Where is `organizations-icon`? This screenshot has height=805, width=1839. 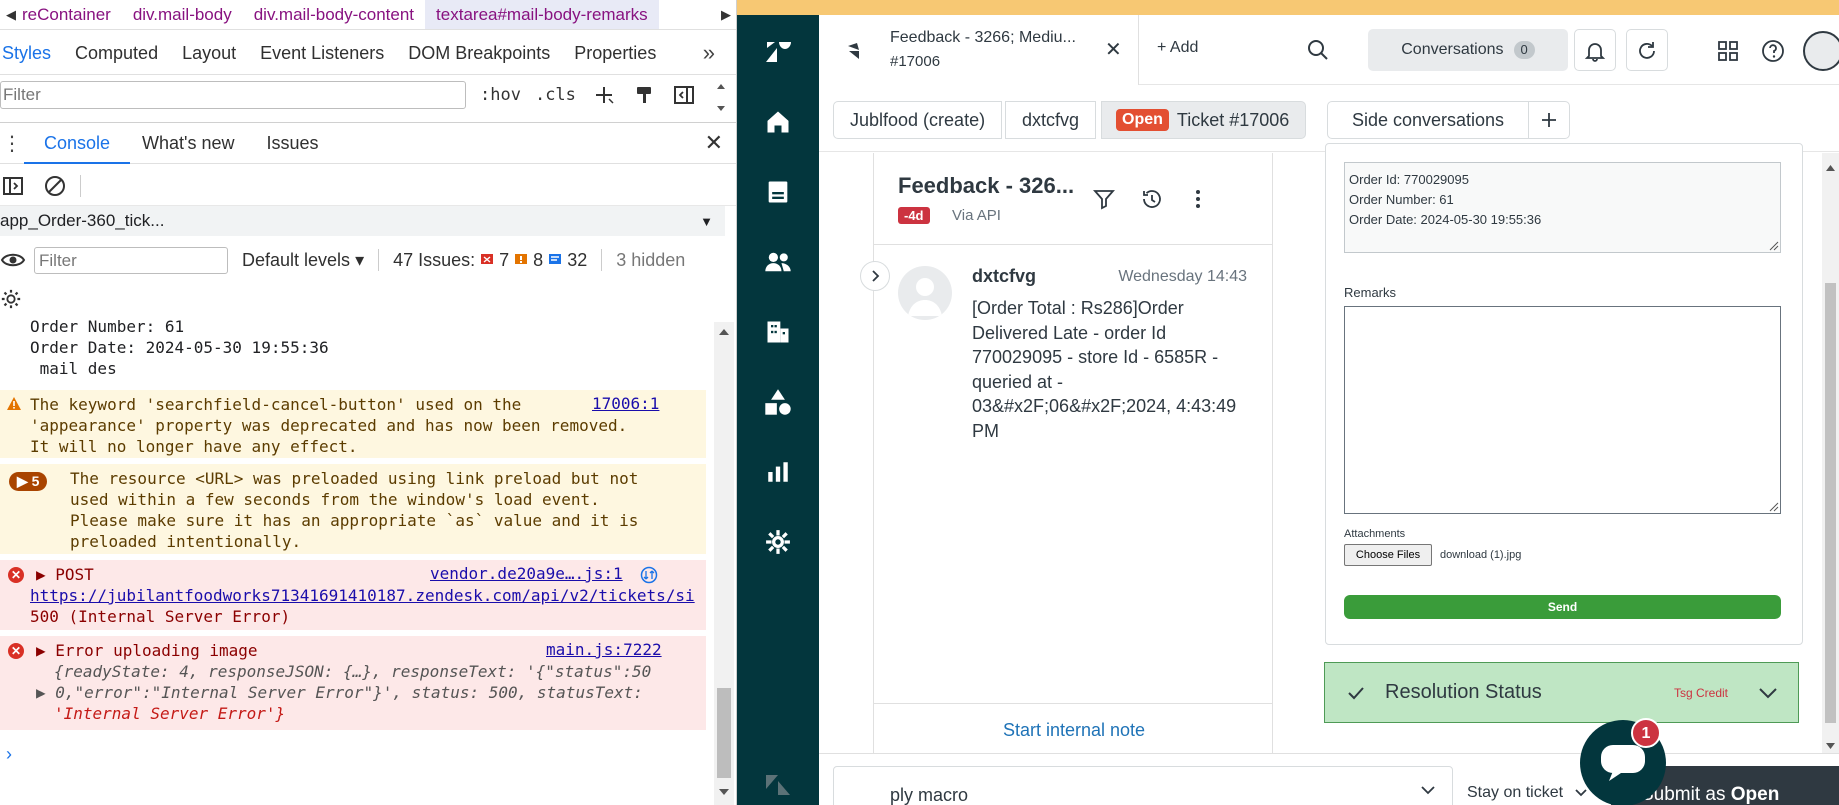 organizations-icon is located at coordinates (778, 332).